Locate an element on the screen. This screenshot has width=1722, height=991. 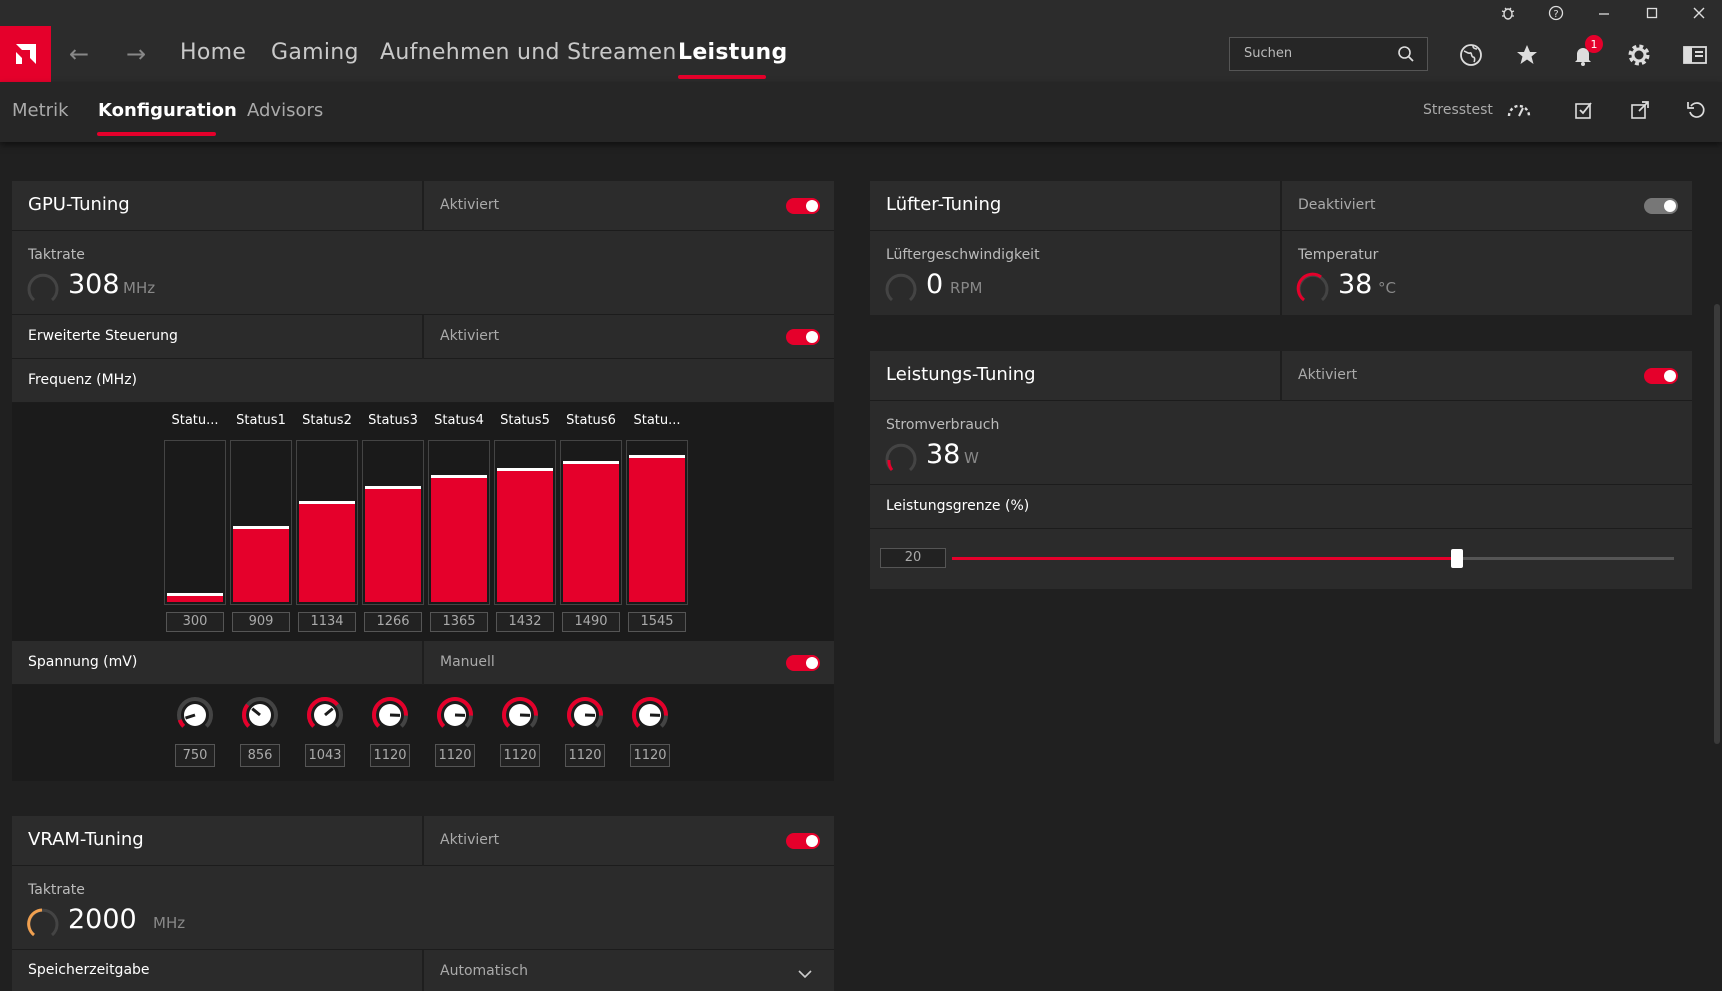
nav-performance: Leistung is located at coordinates (733, 52).